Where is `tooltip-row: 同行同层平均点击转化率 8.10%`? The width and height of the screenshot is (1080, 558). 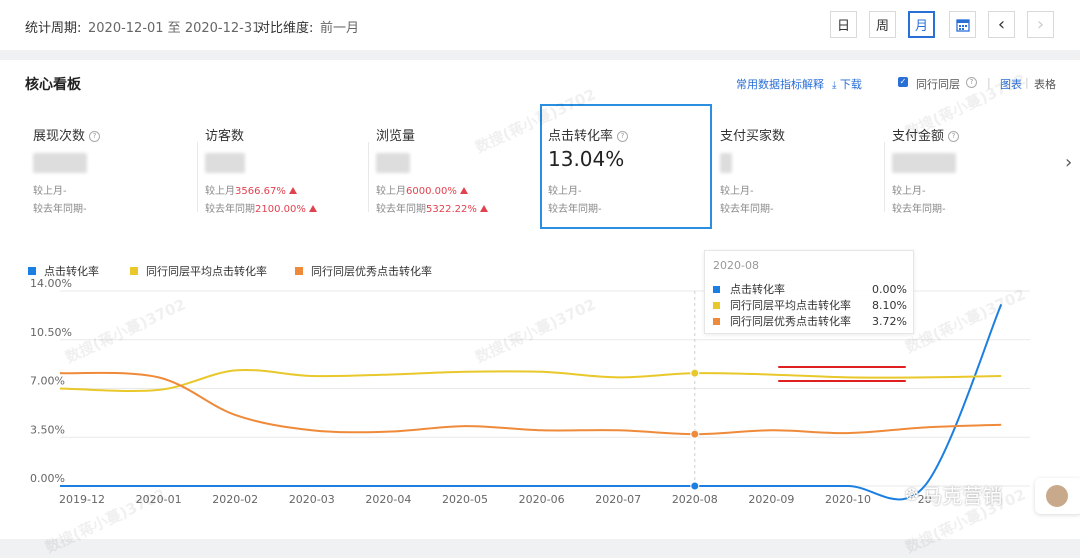
tooltip-row: 同行同层平均点击转化率 8.10% is located at coordinates (810, 305).